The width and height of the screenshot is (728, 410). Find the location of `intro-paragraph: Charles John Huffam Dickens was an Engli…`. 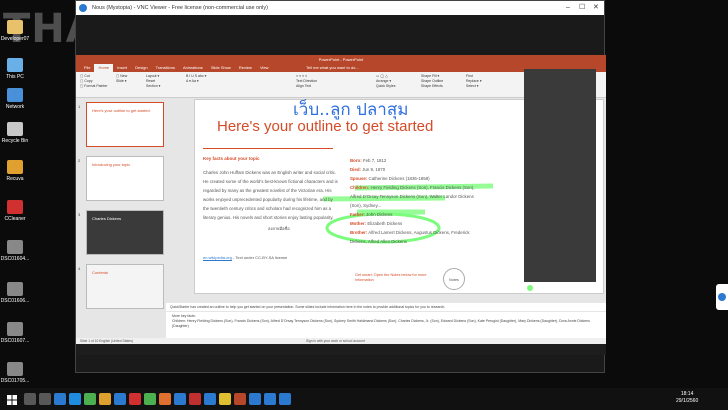

intro-paragraph: Charles John Huffam Dickens was an Engli… is located at coordinates (270, 195).